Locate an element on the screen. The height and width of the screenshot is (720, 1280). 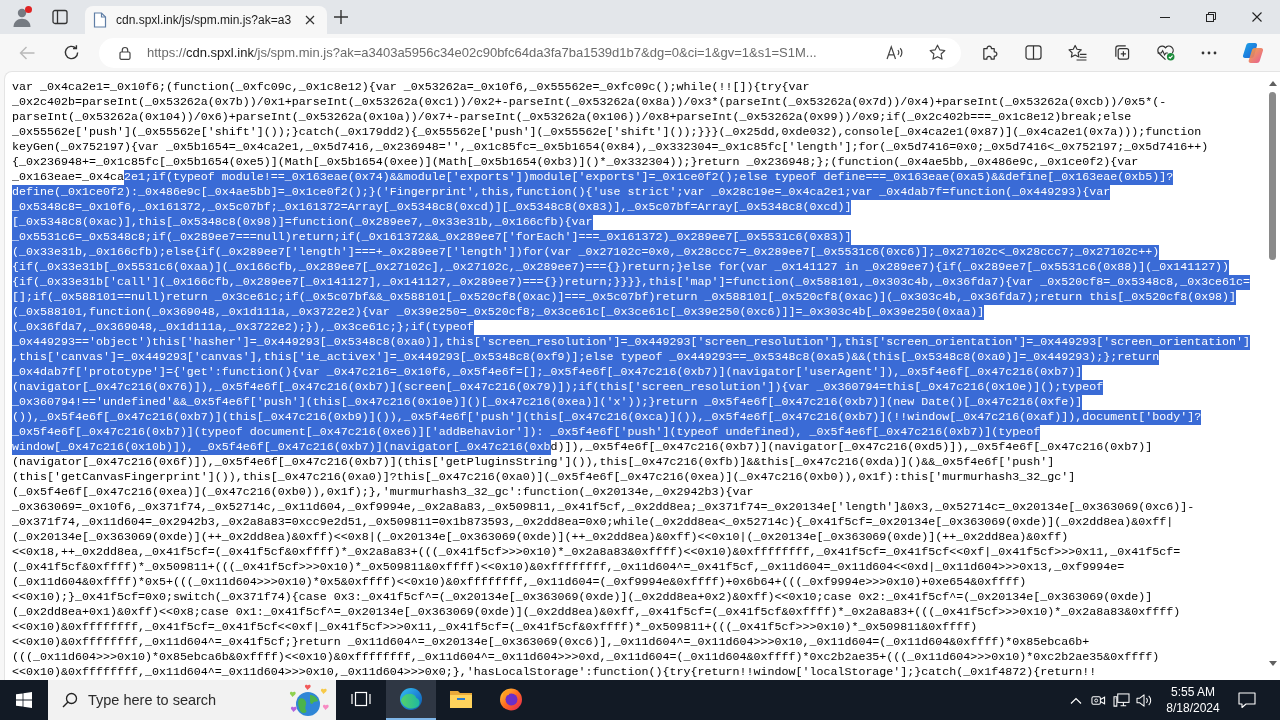
code-text: var _0x4ca2e1=_0x10f6;(function(_0xfc09c,_0x1c8e12){var _0x53262a=_0x10f6,_0x55562e=_0xfc09c();while(!![]){try{var is located at coordinates (411, 87).